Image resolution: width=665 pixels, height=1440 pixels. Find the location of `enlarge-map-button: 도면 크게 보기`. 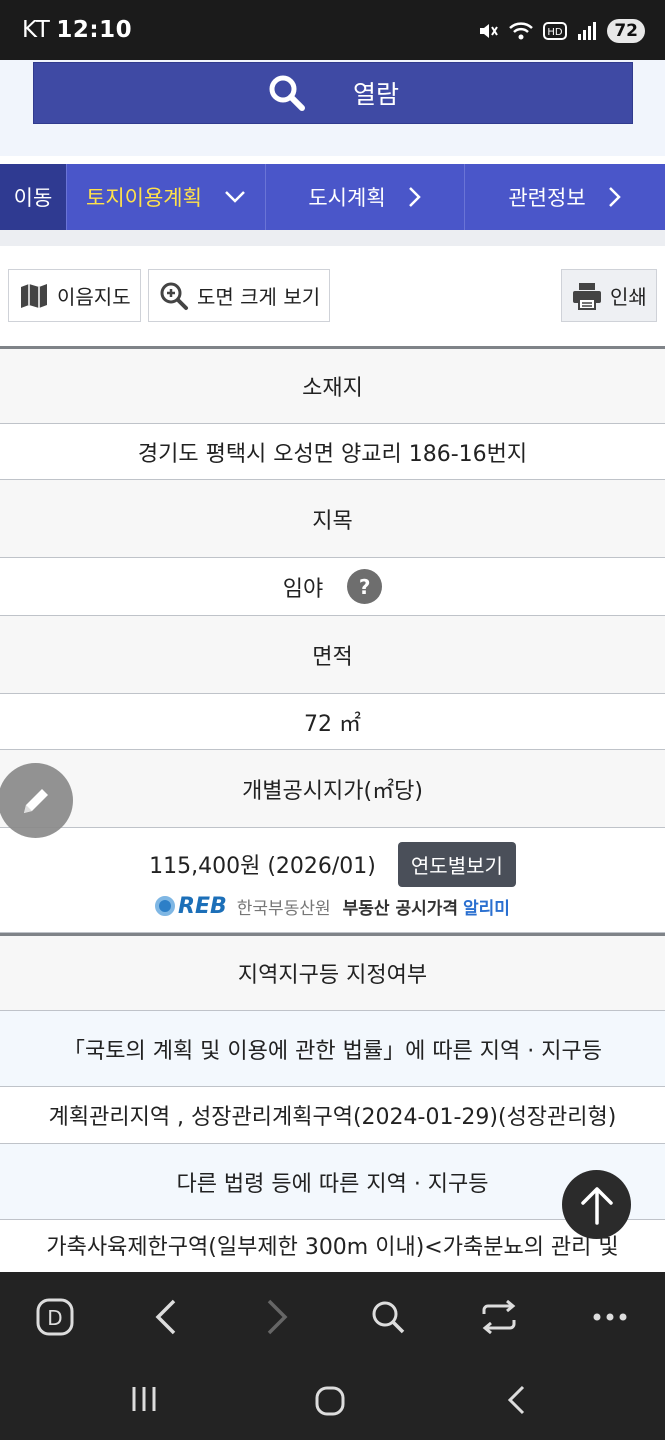

enlarge-map-button: 도면 크게 보기 is located at coordinates (239, 295).